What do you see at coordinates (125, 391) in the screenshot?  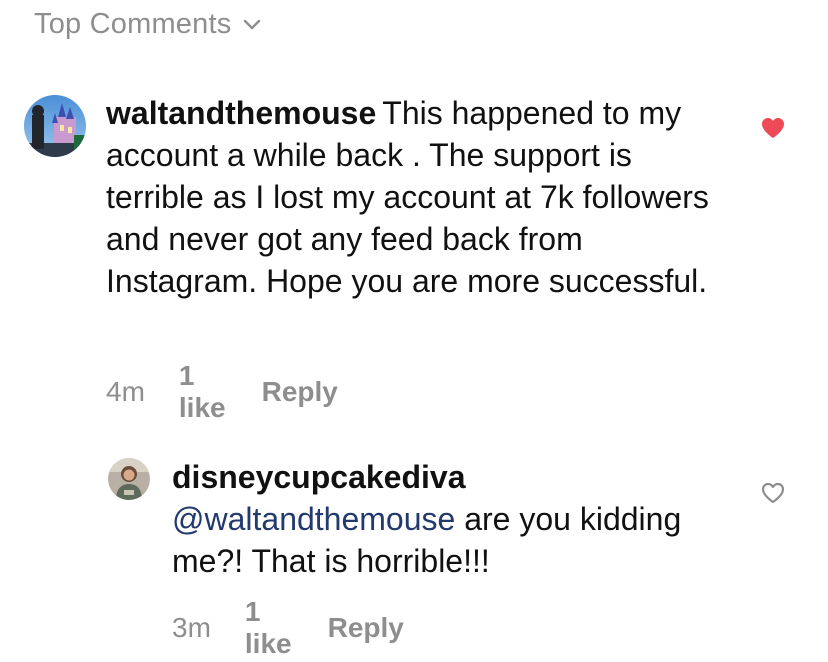 I see `comment-time: 4m` at bounding box center [125, 391].